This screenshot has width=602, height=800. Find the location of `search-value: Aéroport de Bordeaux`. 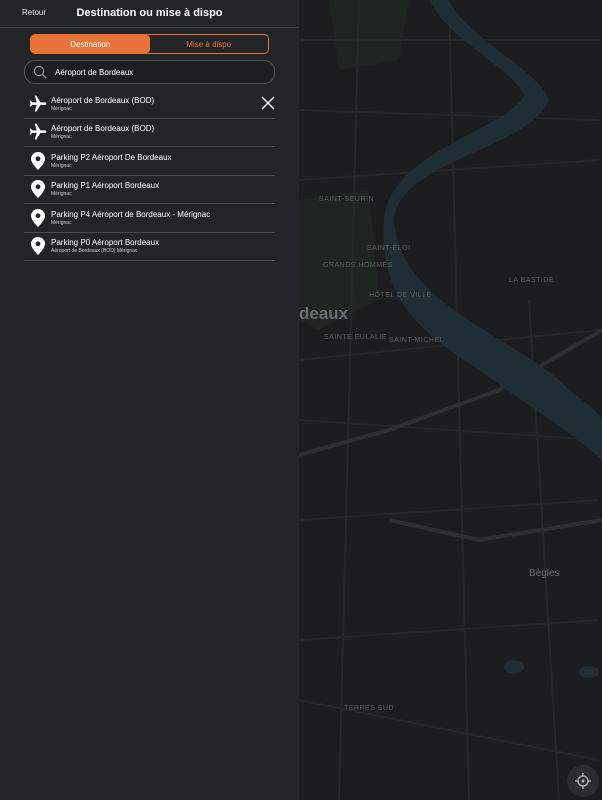

search-value: Aéroport de Bordeaux is located at coordinates (94, 72).